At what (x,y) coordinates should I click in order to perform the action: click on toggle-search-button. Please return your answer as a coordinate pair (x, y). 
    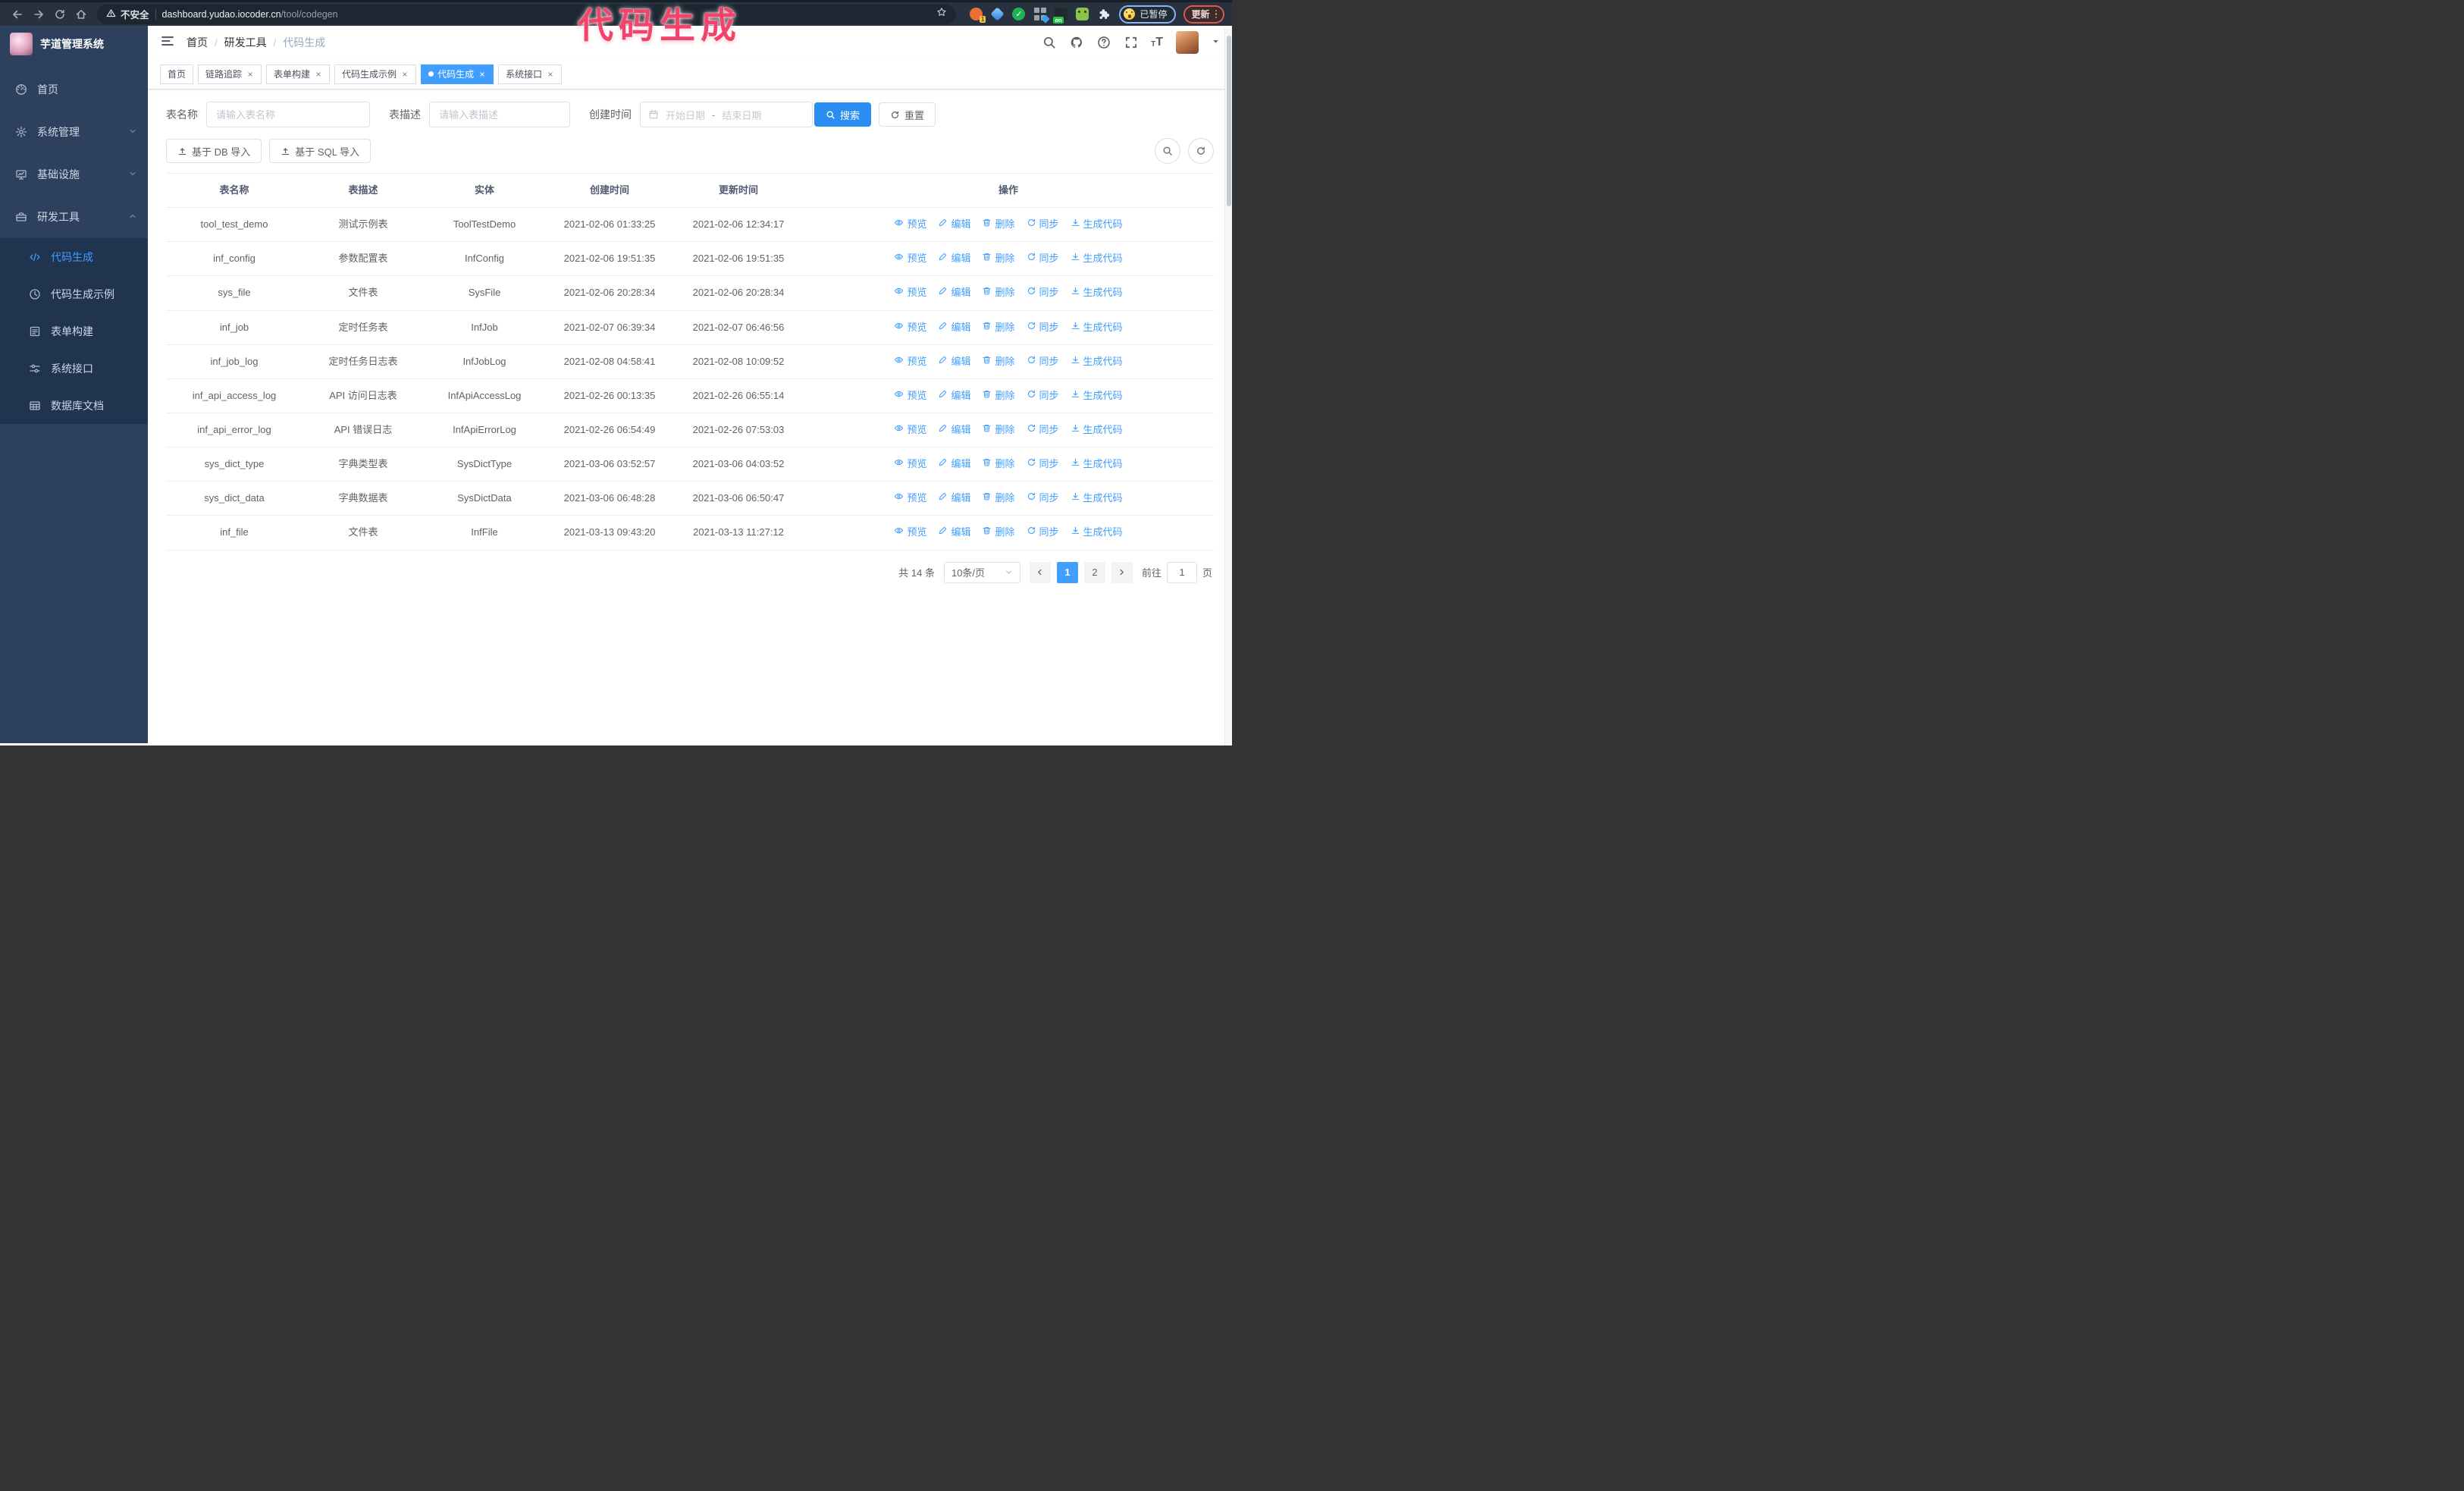
    Looking at the image, I should click on (1168, 151).